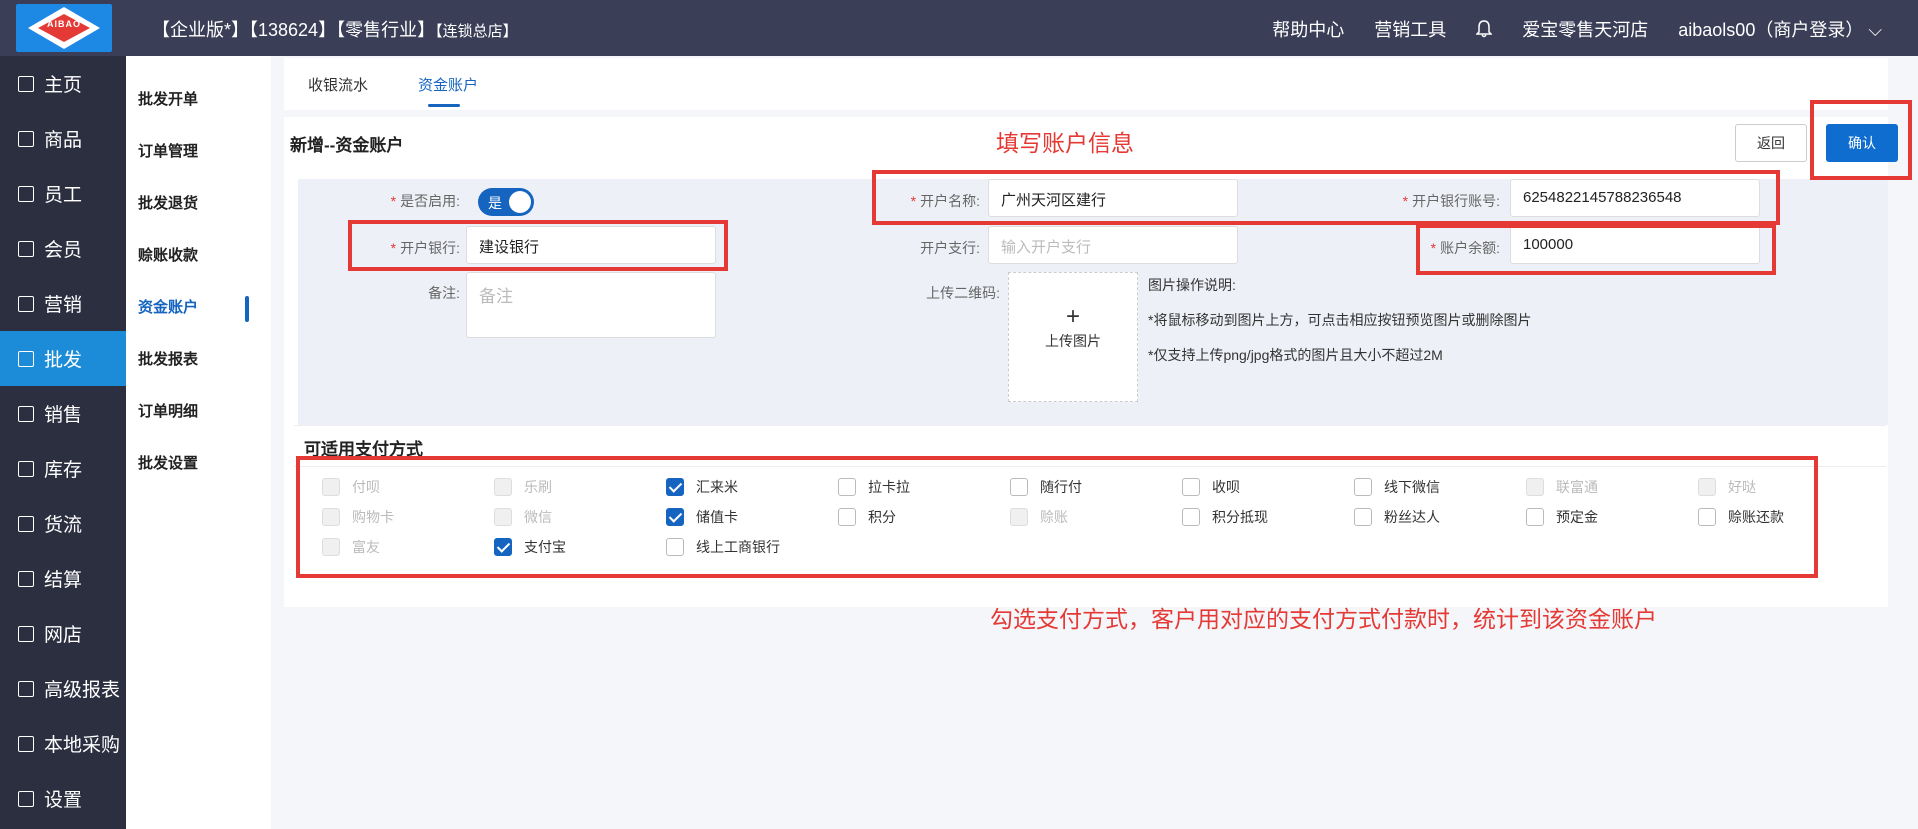 This screenshot has width=1918, height=829. What do you see at coordinates (1875, 30) in the screenshot?
I see `chevron-down-icon: ⌵` at bounding box center [1875, 30].